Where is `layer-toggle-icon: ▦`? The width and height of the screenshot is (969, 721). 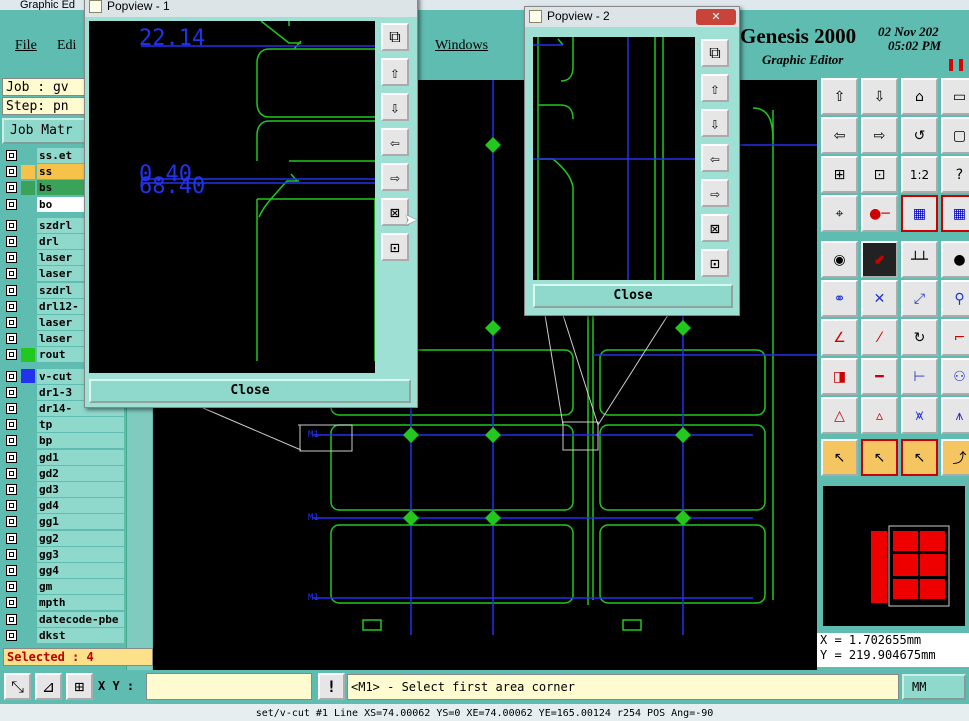
layer-toggle-icon: ▦ is located at coordinates (919, 213).